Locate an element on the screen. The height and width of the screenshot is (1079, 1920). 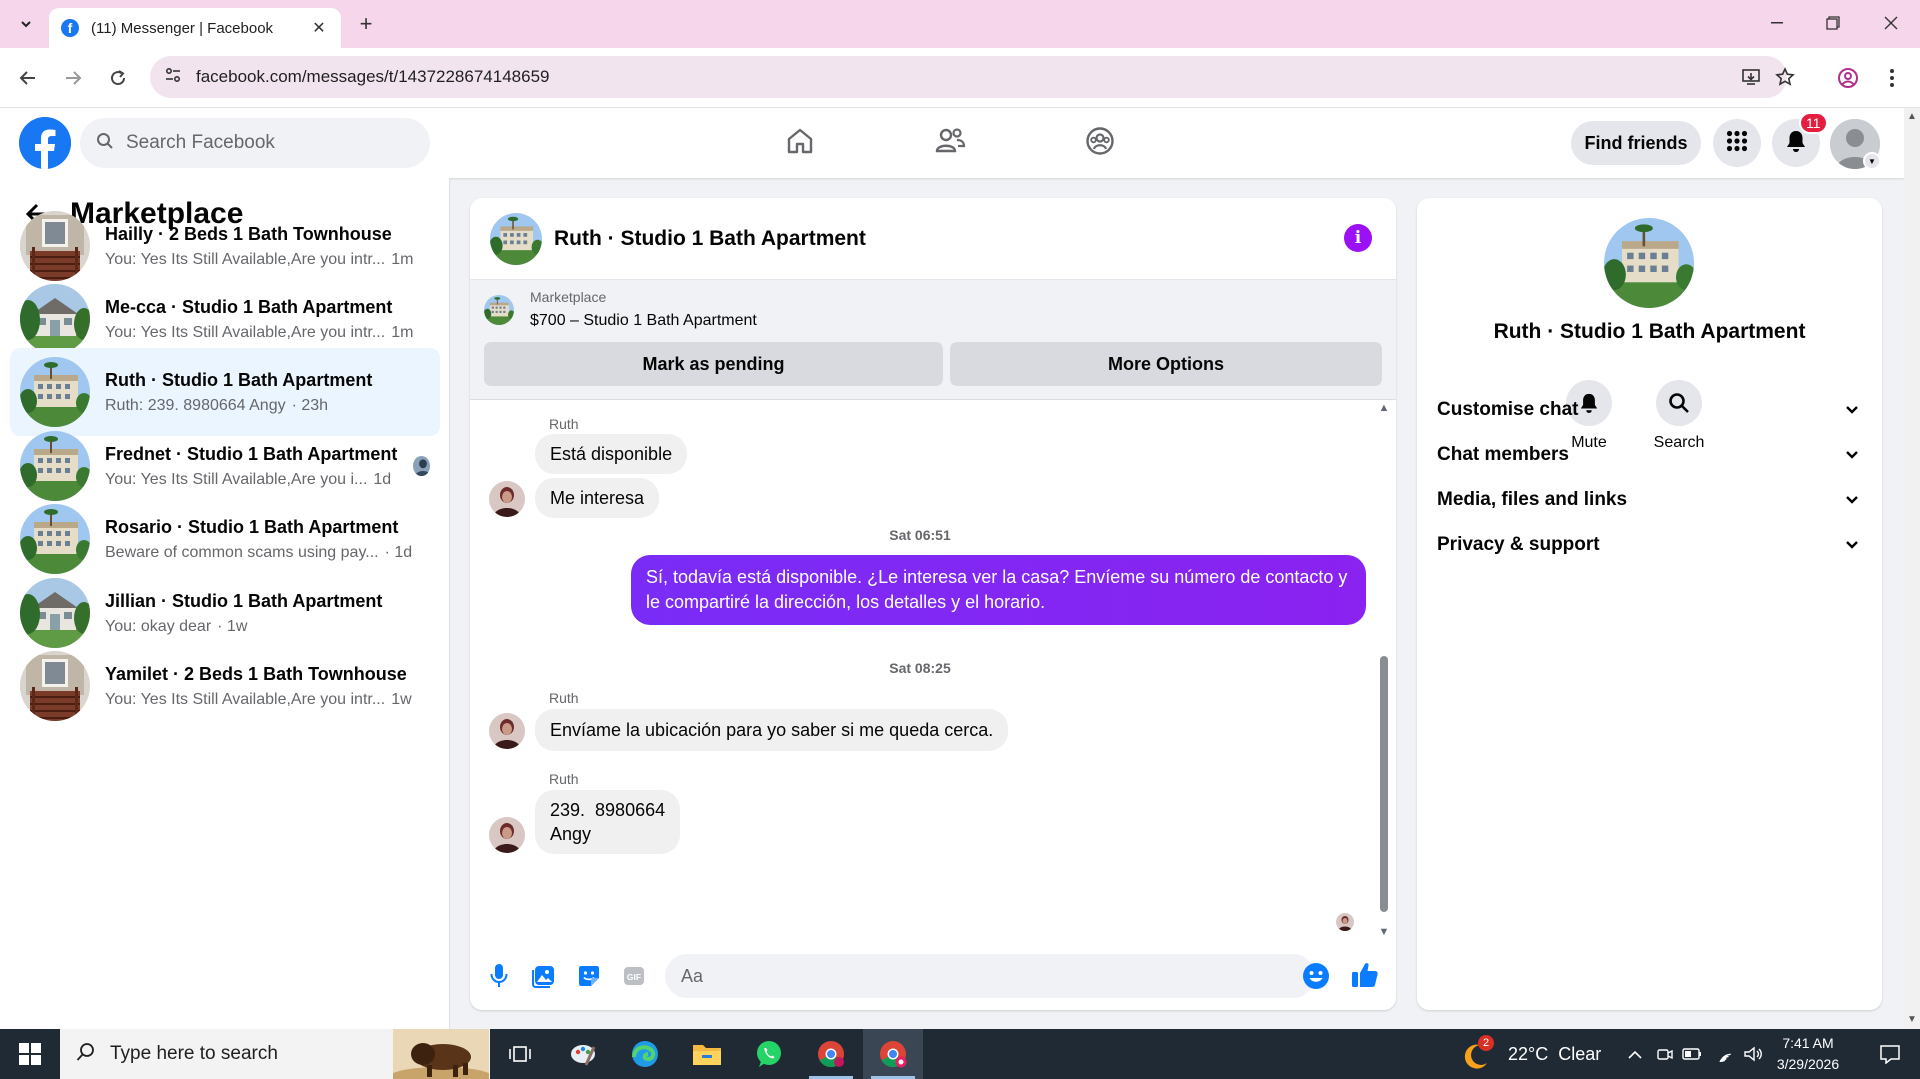
facebook-search-box is located at coordinates (255, 143).